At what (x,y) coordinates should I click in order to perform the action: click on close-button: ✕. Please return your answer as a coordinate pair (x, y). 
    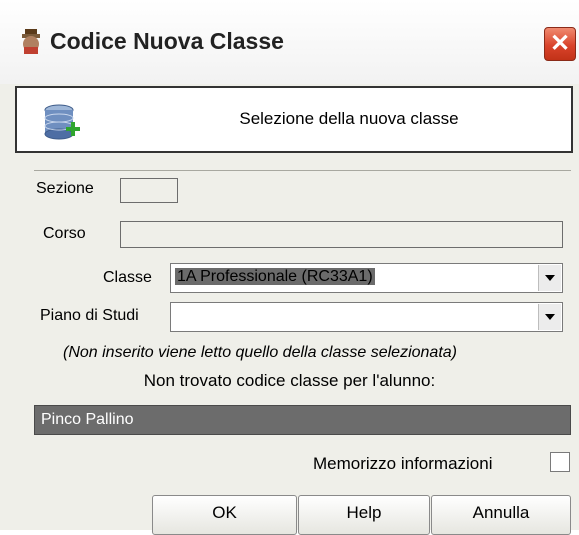
    Looking at the image, I should click on (560, 44).